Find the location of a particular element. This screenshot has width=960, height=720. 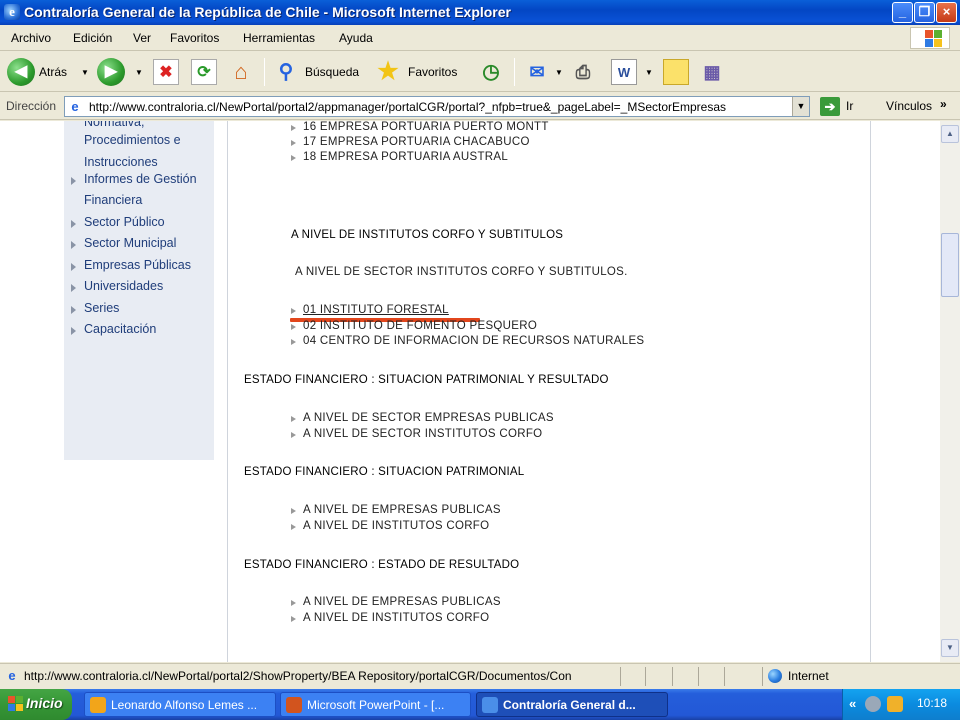

discuss-note-icon is located at coordinates (676, 72).